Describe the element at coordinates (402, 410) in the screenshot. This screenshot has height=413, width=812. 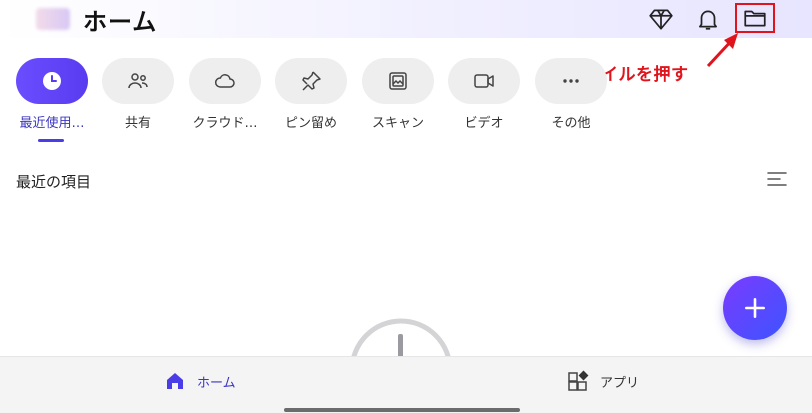
I see `home-indicator-bar` at that location.